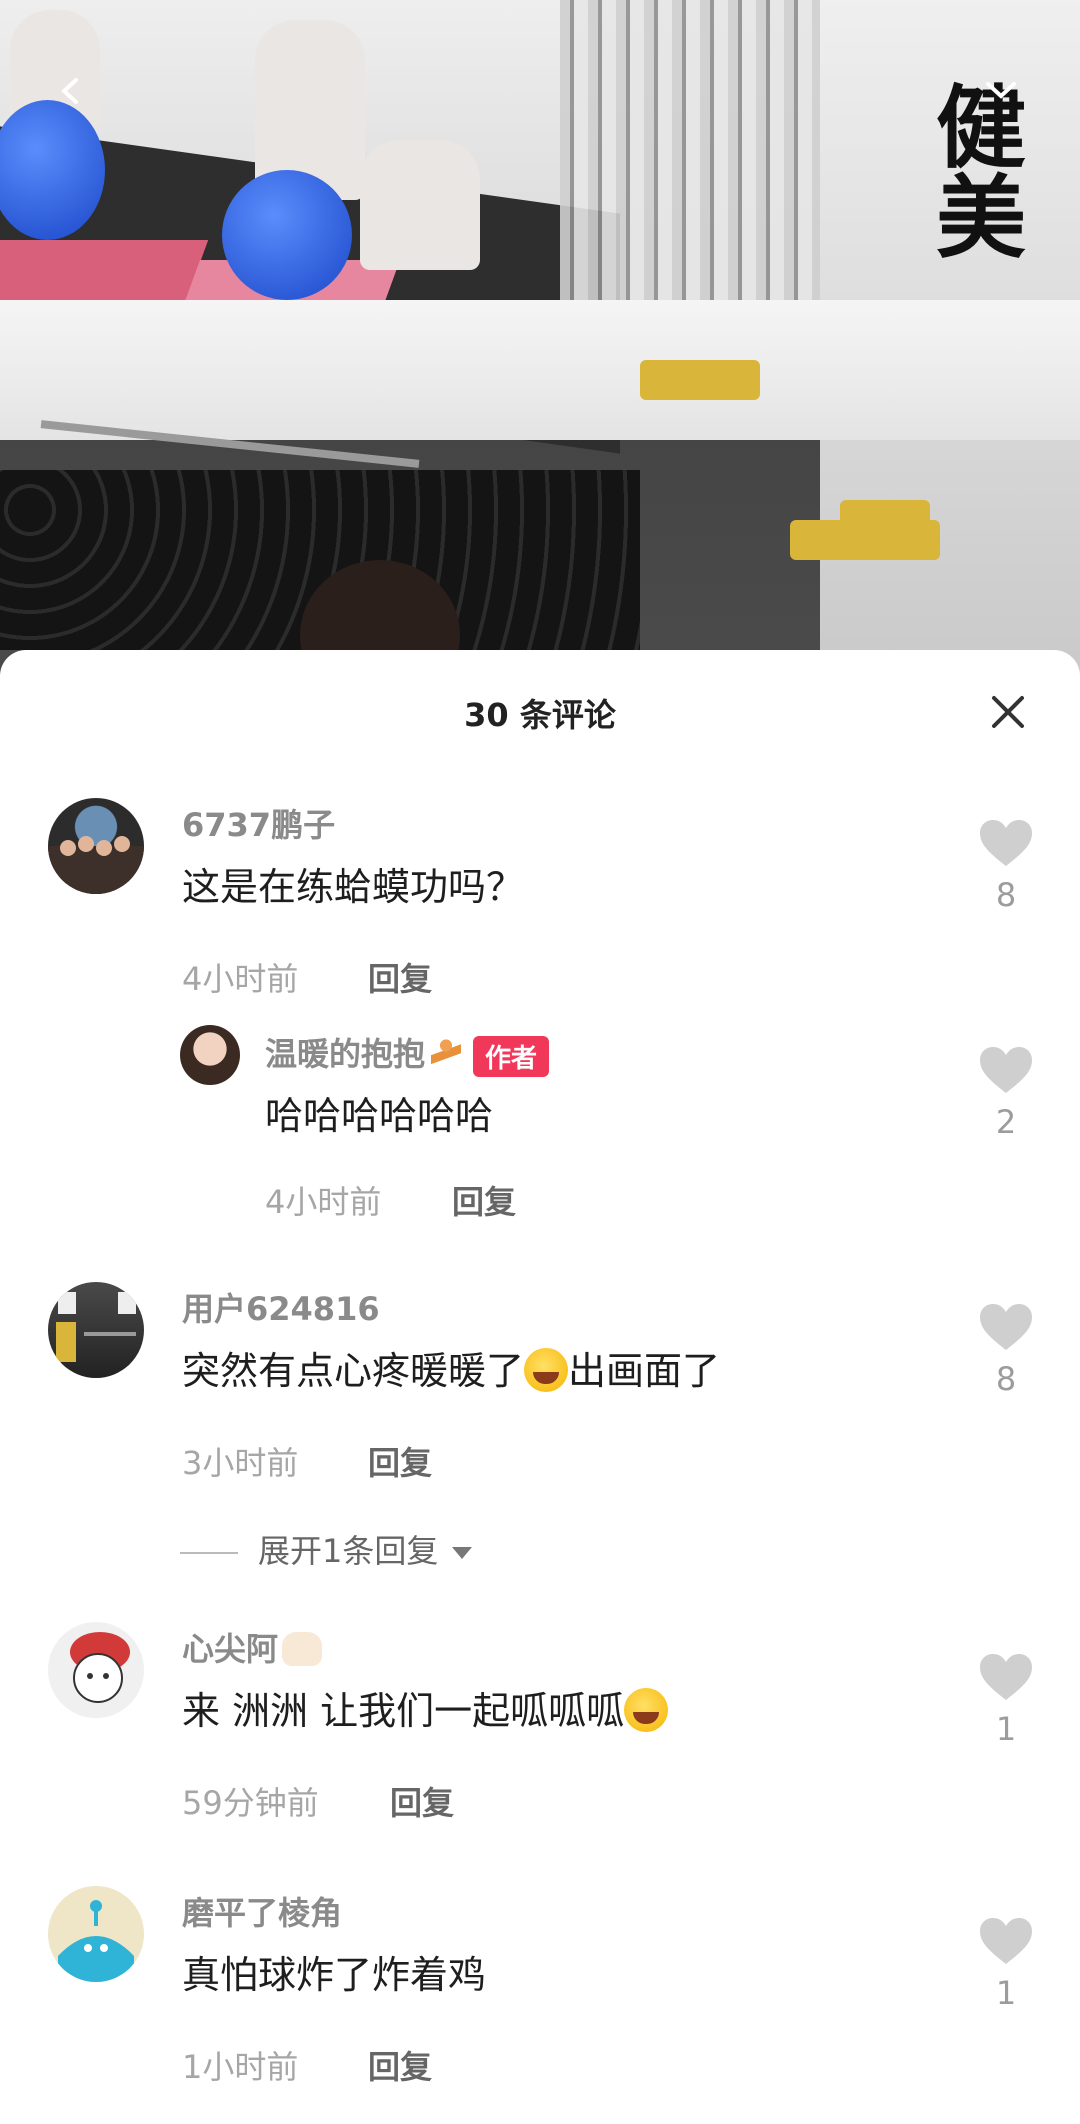 The image size is (1080, 2124). What do you see at coordinates (540, 898) in the screenshot?
I see `comment-item: 6737鹏子 这是在练蛤蟆功吗？ 4小时前 回复 8` at bounding box center [540, 898].